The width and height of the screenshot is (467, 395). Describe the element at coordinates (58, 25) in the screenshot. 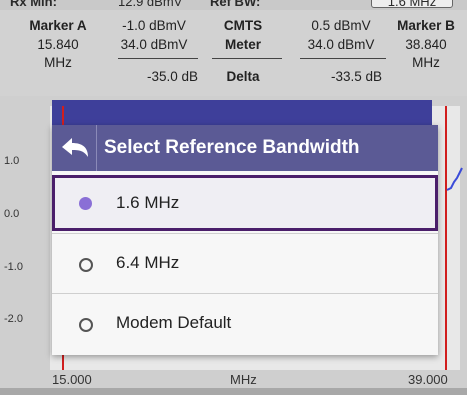

I see `marker-a-title: Marker A` at that location.